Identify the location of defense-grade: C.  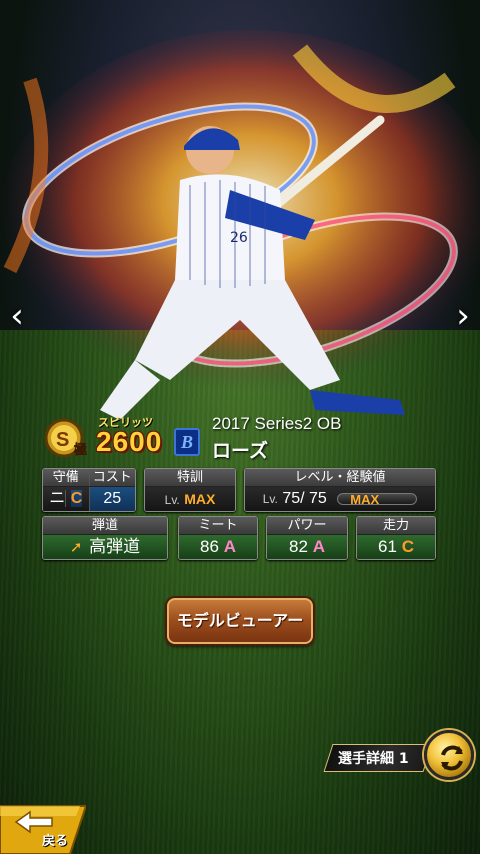
(76, 498).